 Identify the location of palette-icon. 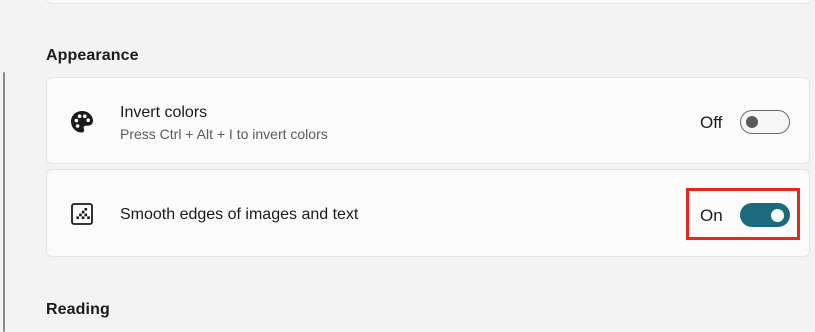
(82, 122).